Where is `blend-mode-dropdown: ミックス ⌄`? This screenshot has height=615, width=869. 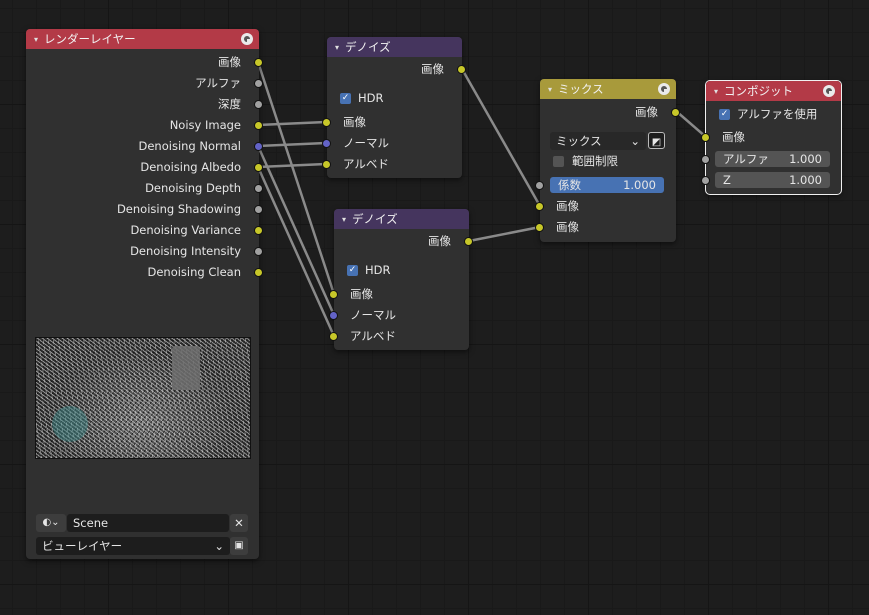 blend-mode-dropdown: ミックス ⌄ is located at coordinates (598, 141).